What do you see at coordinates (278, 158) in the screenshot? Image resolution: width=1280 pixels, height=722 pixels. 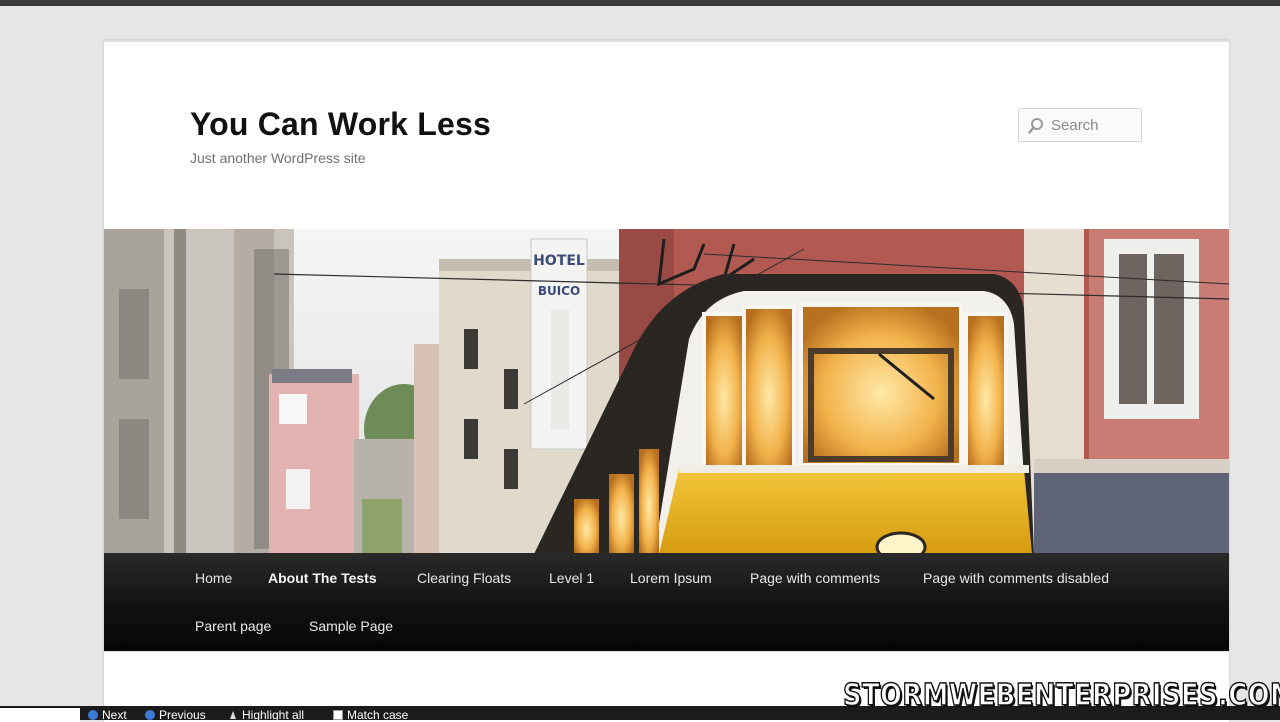 I see `site-description: Just another WordPress site` at bounding box center [278, 158].